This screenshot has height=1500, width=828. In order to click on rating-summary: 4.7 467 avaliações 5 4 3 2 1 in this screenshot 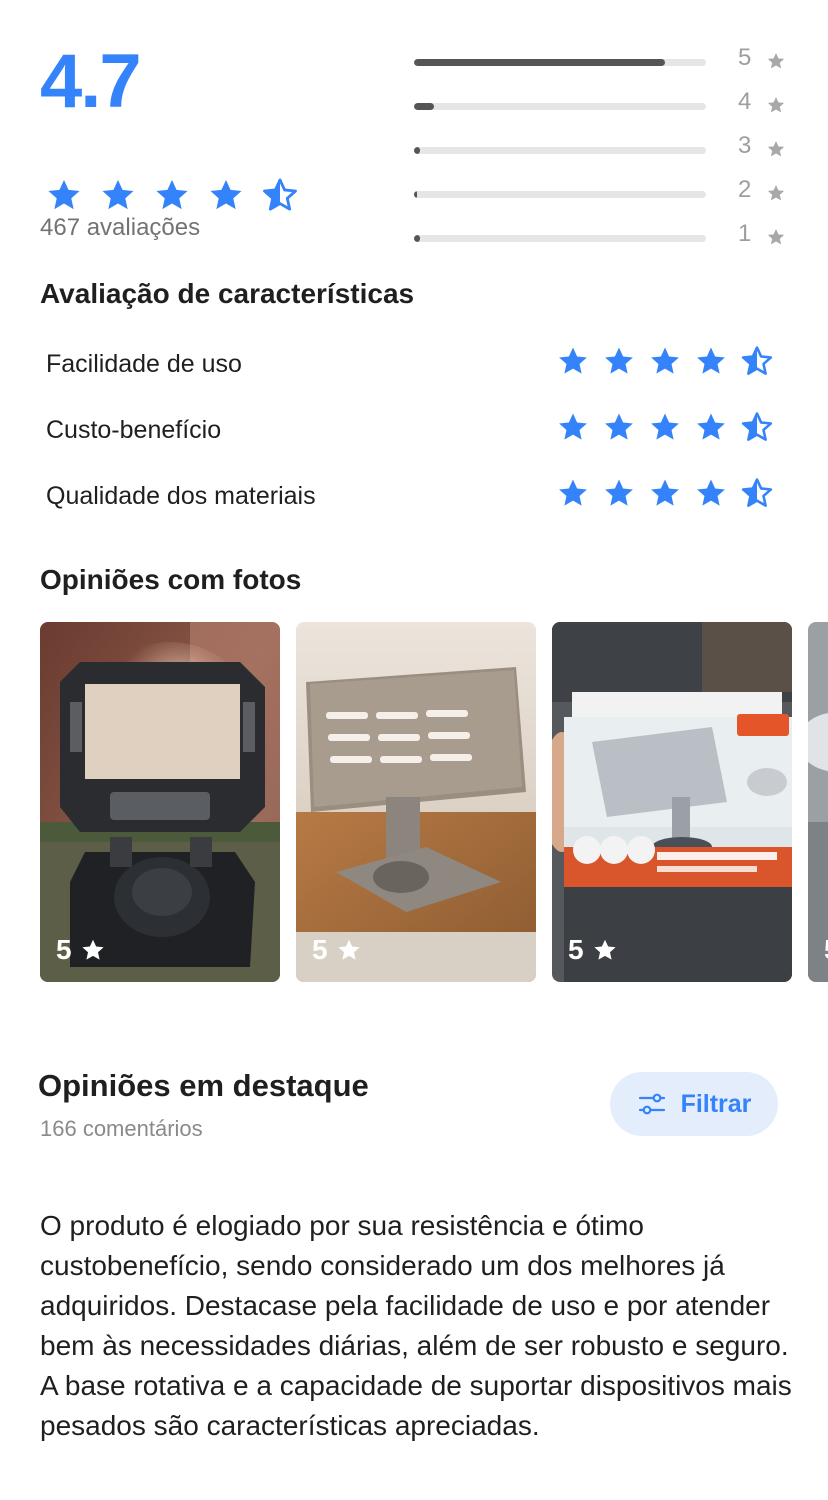, I will do `click(420, 150)`.